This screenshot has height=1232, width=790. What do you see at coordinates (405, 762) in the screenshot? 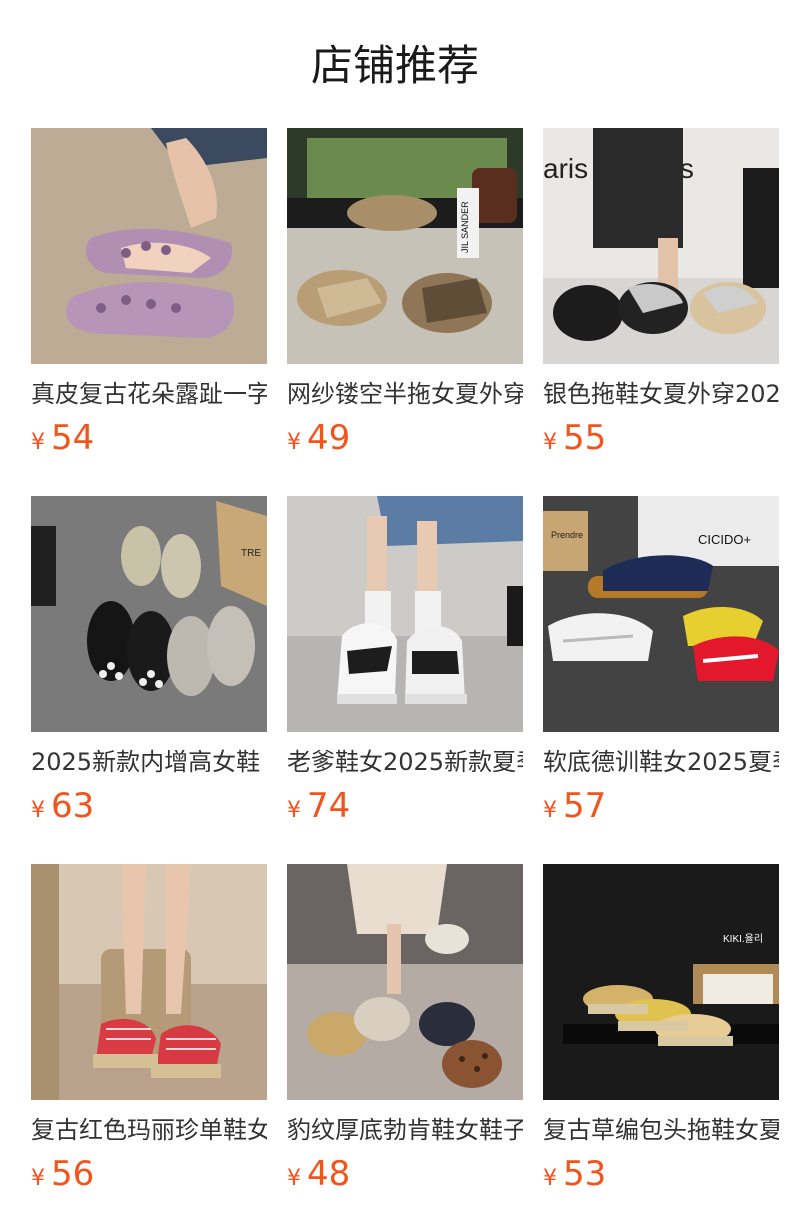
I see `product-name: 老爹鞋女2025新款夏季` at bounding box center [405, 762].